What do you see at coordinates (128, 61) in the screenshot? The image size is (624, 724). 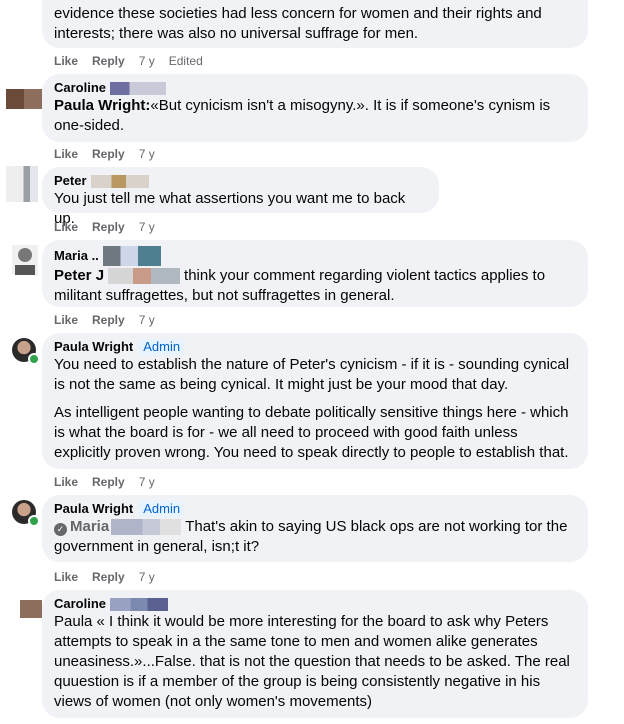 I see `comment-actions: Like Reply 7 y Edited` at bounding box center [128, 61].